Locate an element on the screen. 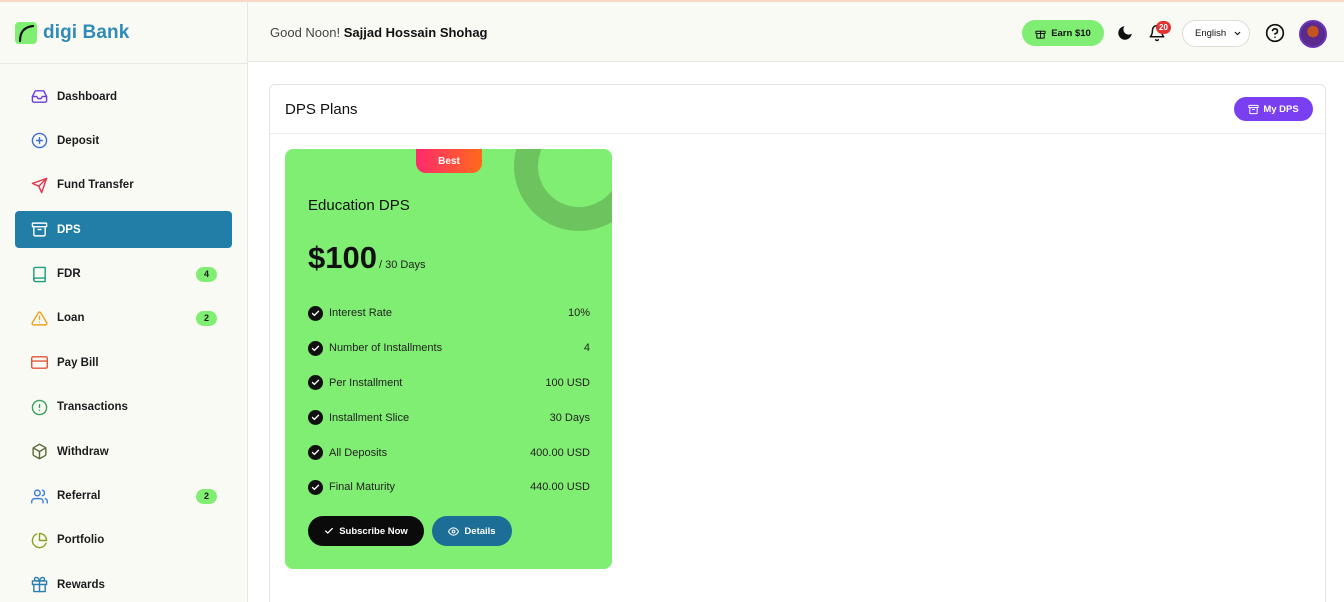 This screenshot has width=1344, height=602. sidebar-item-withdraw: Withdraw is located at coordinates (123, 451).